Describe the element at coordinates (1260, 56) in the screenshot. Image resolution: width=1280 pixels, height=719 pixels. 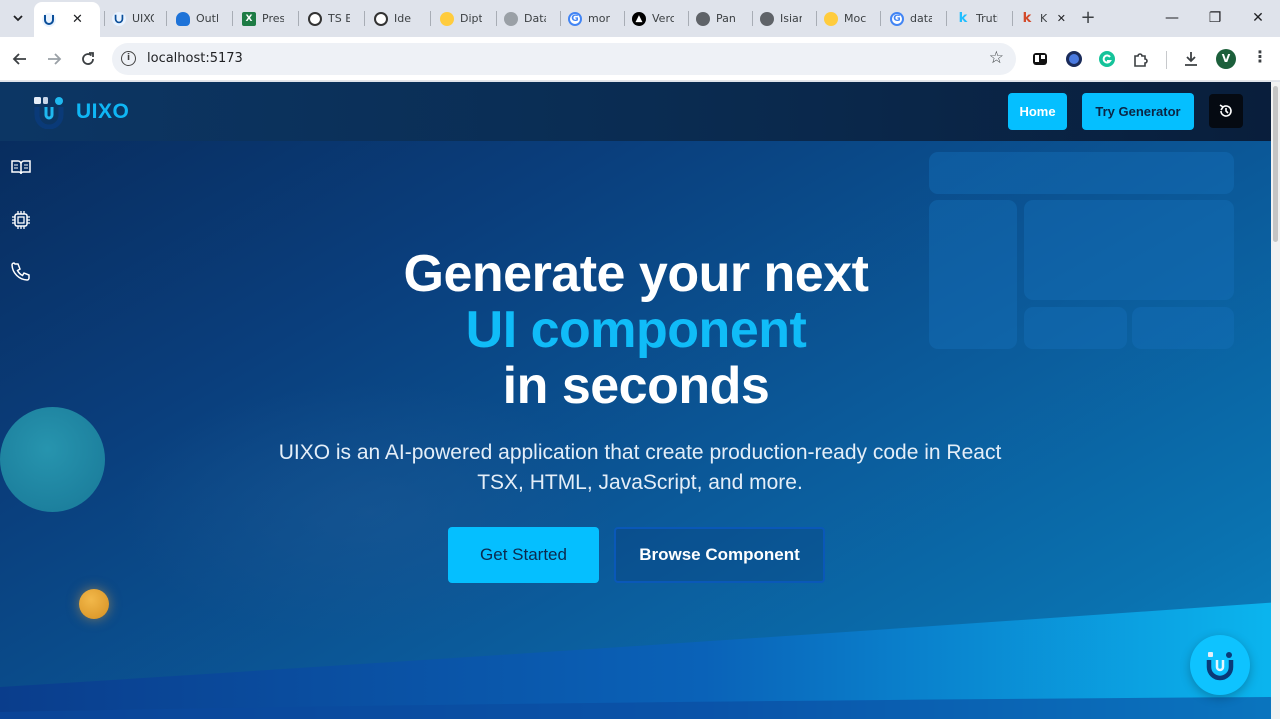
I see `browser-menu-icon: ⋮` at that location.